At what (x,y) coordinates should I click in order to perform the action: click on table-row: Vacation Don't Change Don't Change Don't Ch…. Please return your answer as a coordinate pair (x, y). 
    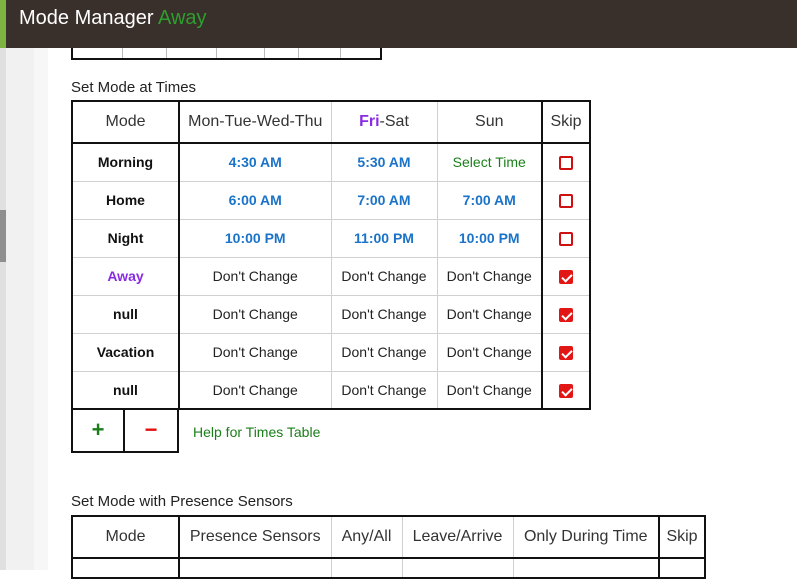
    Looking at the image, I should click on (331, 352).